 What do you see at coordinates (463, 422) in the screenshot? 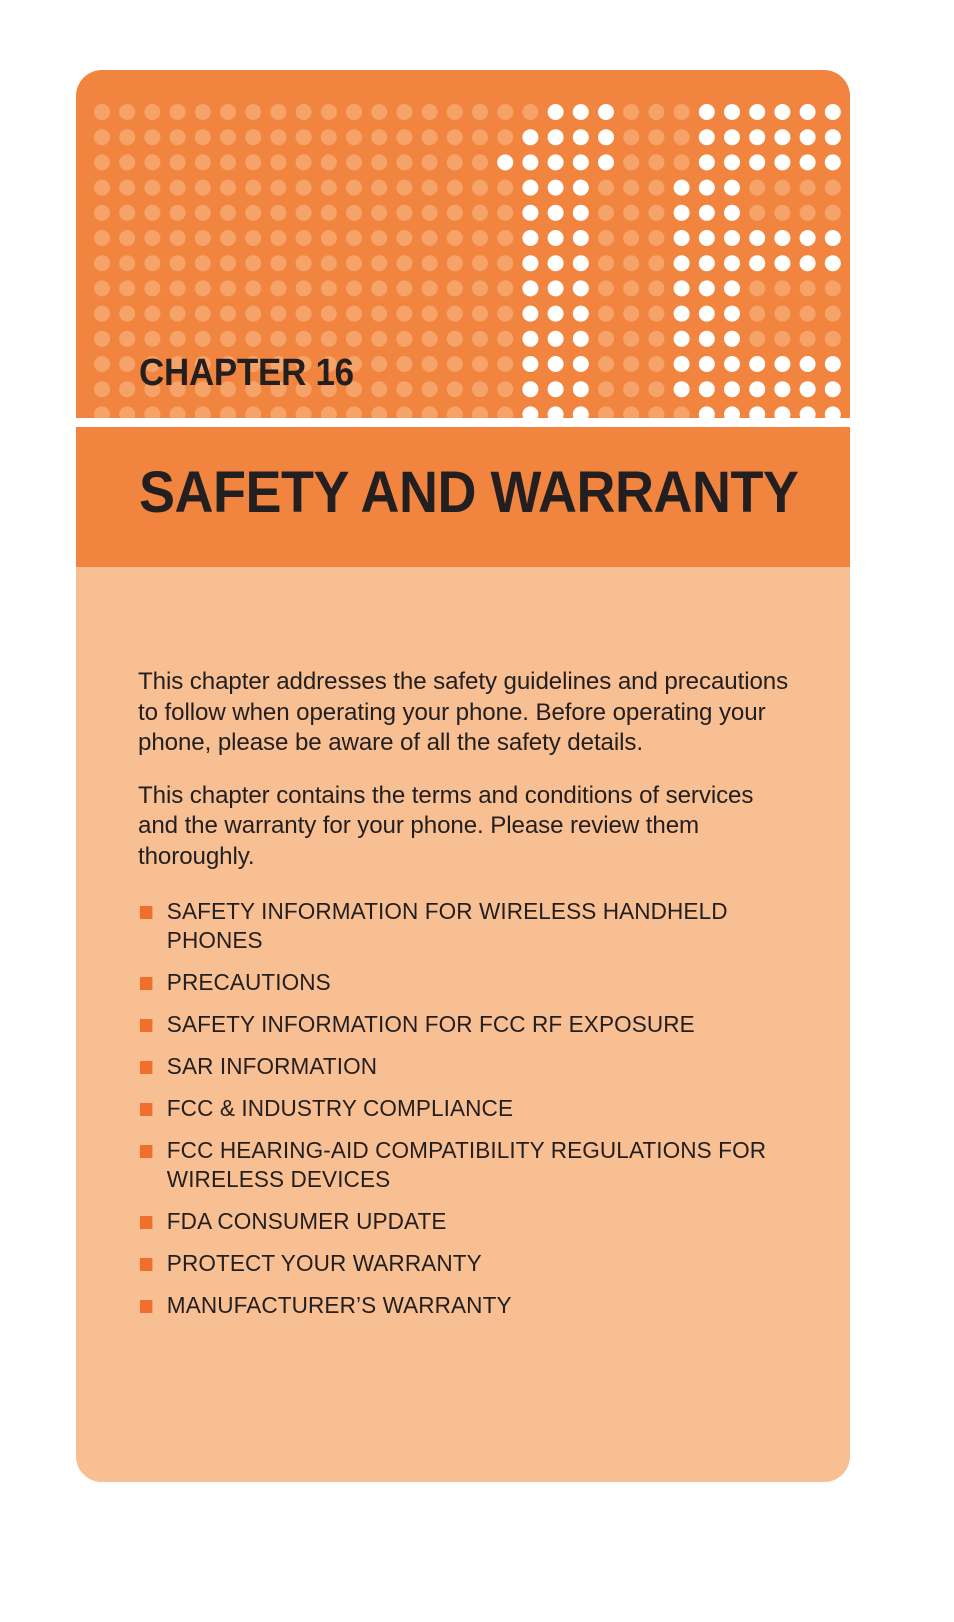
I see `hero-title-separator` at bounding box center [463, 422].